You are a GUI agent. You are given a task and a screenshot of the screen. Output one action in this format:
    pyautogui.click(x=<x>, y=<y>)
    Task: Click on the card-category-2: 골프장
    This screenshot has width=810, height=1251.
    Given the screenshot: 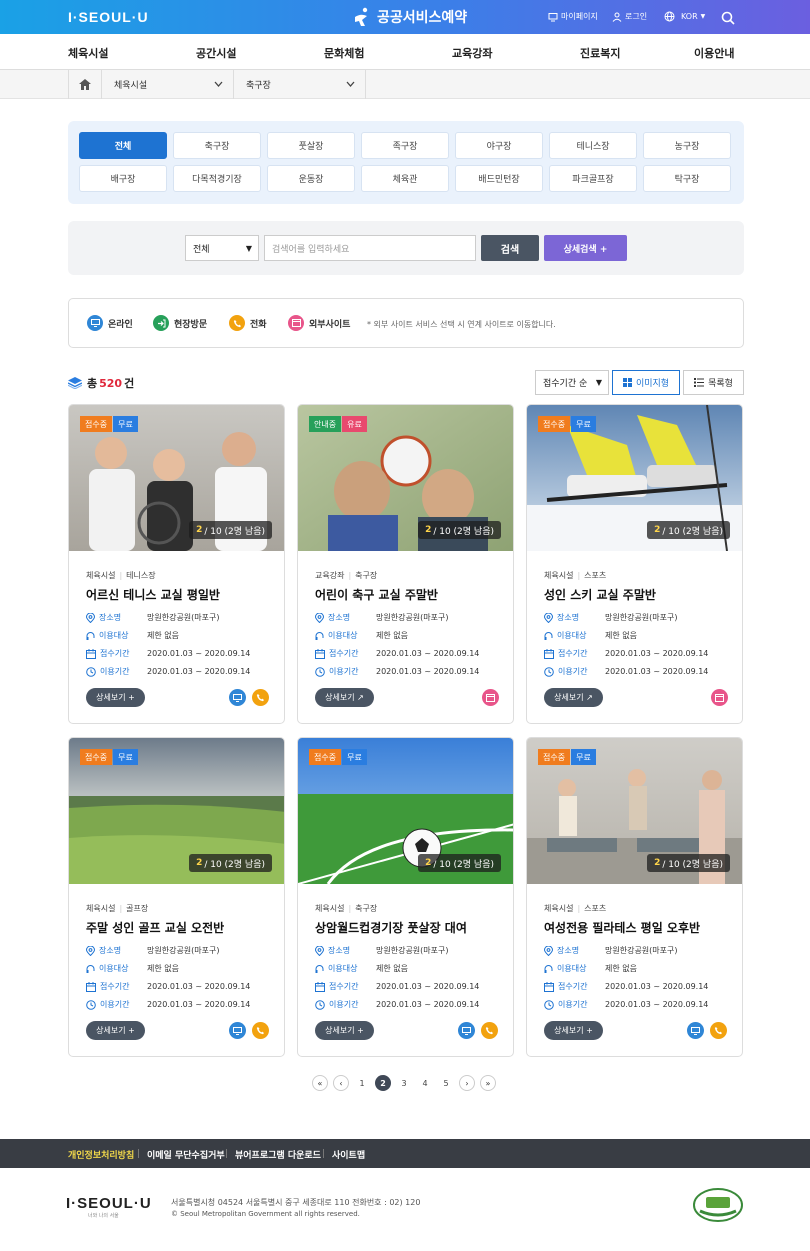 What is the action you would take?
    pyautogui.click(x=137, y=908)
    